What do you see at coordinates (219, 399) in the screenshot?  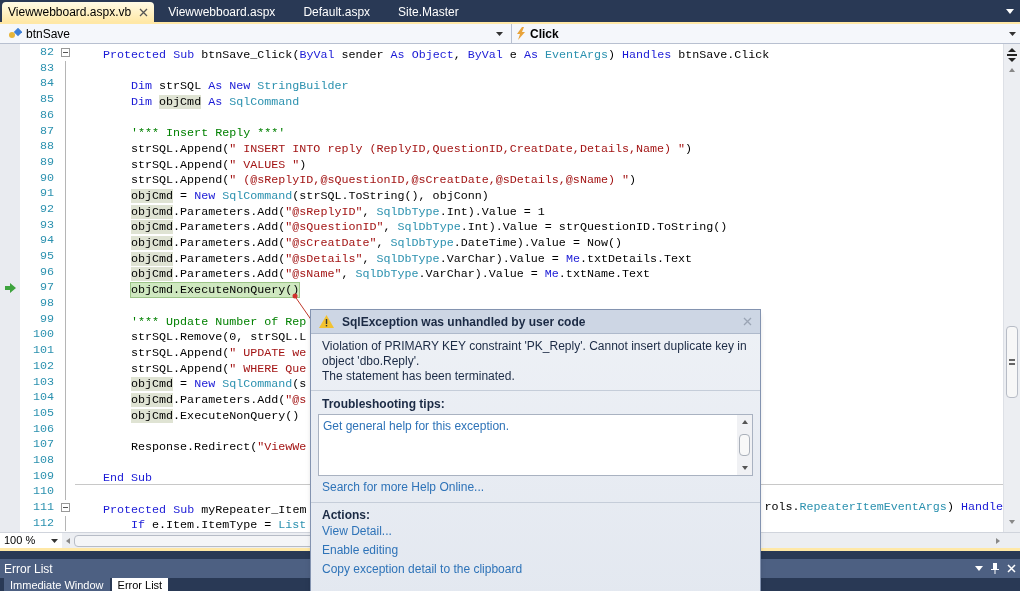 I see `code-line: objCmd.Parameters.Add("@s` at bounding box center [219, 399].